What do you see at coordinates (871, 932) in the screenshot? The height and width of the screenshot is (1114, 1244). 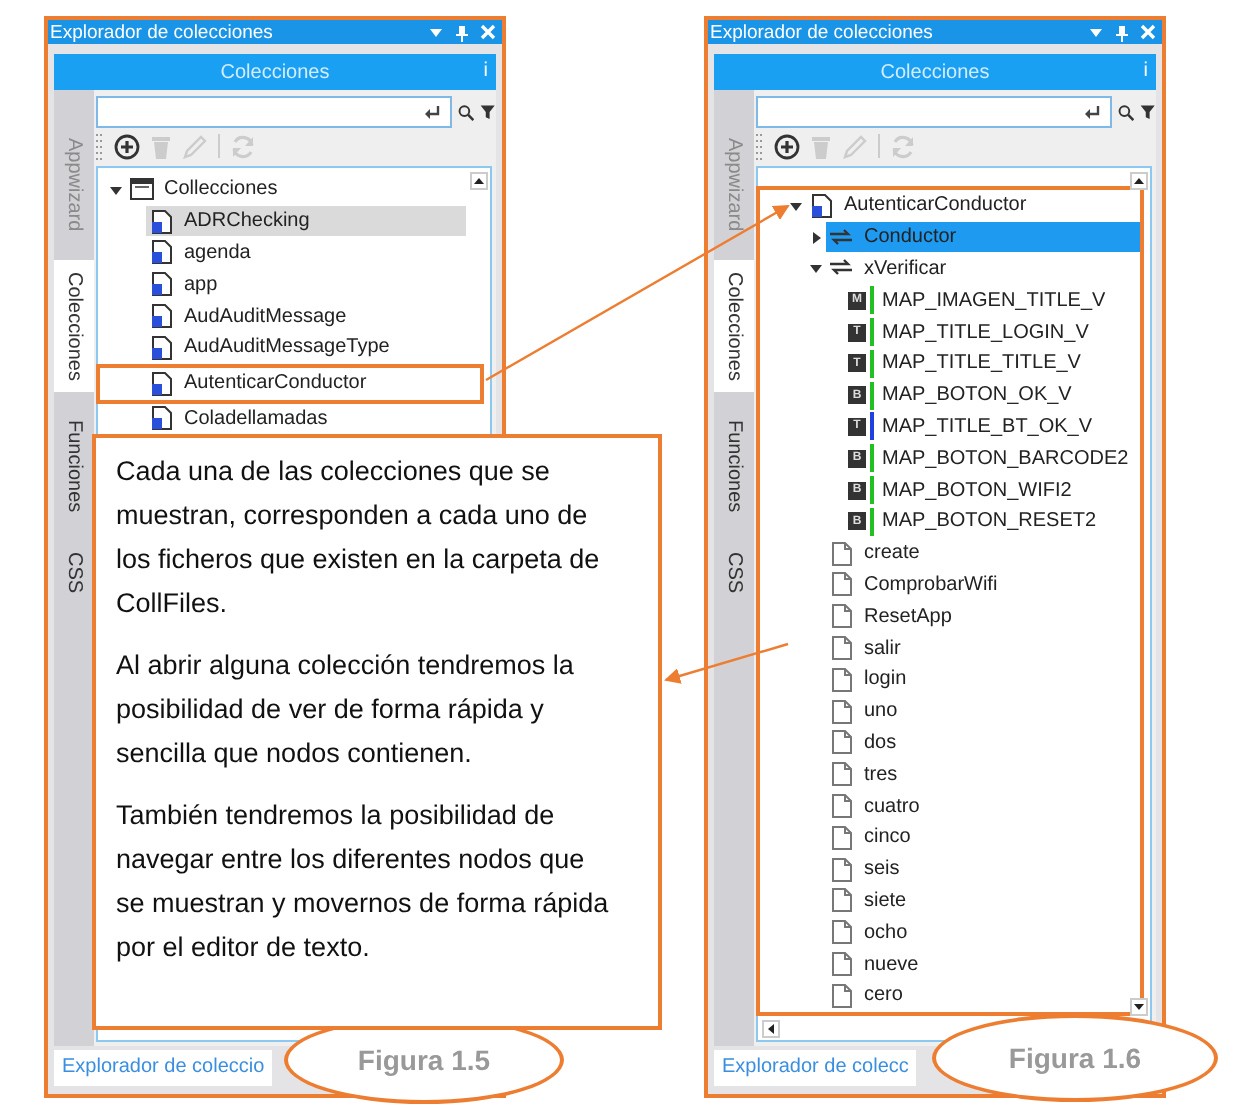 I see `tree-item: ocho` at bounding box center [871, 932].